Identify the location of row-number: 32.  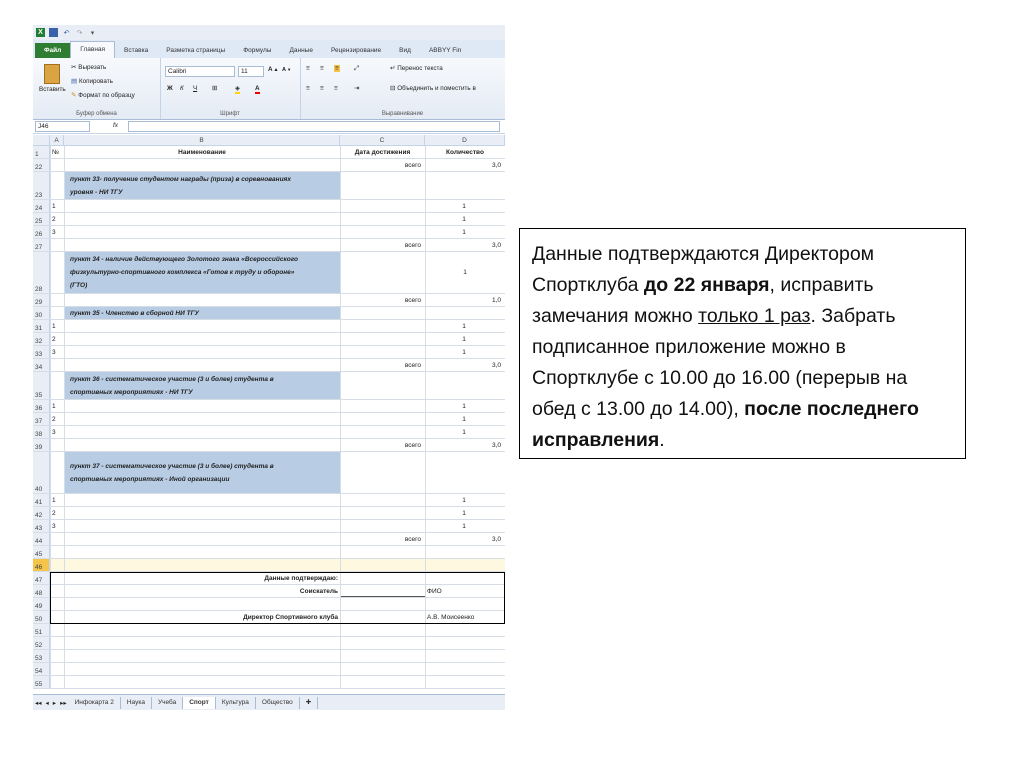
(41, 339).